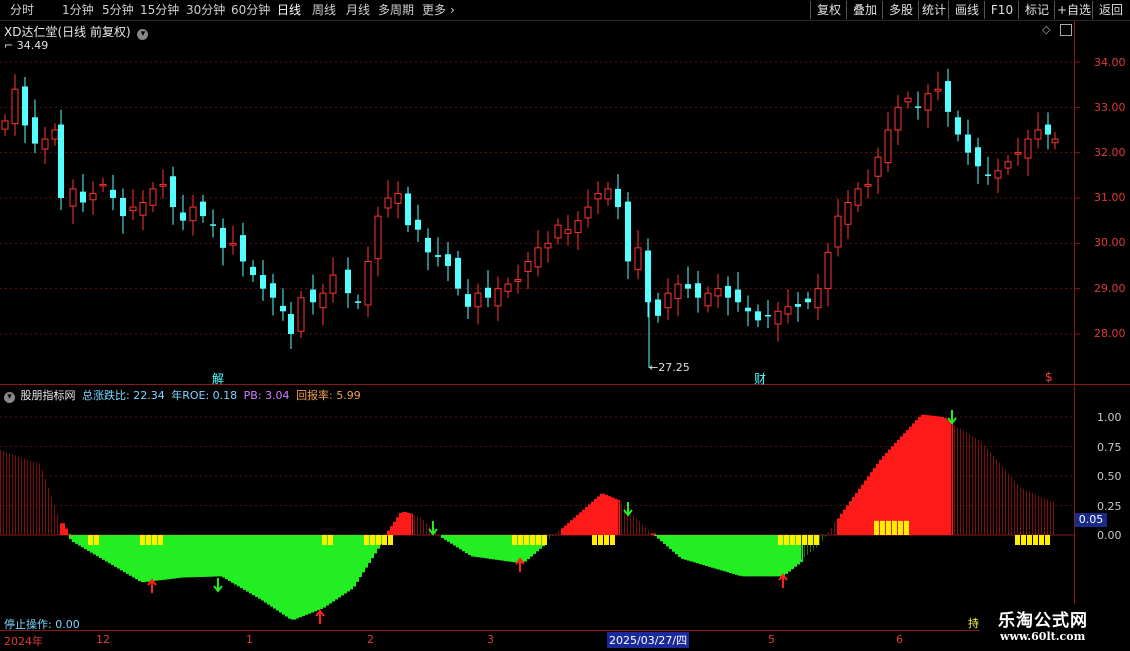 Image resolution: width=1130 pixels, height=651 pixels. Describe the element at coordinates (1049, 377) in the screenshot. I see `marker-dividend: $` at that location.